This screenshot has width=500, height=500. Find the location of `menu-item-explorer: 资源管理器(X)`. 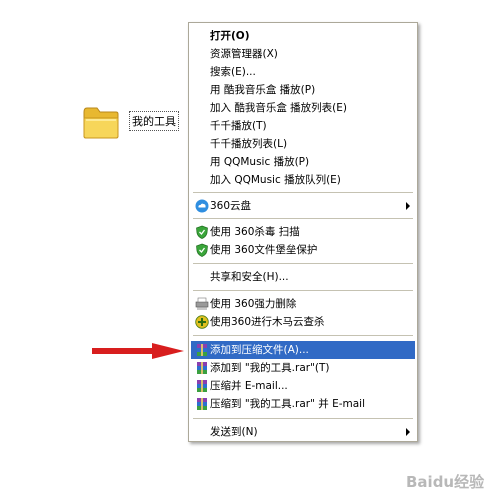

menu-item-explorer: 资源管理器(X) is located at coordinates (303, 54).